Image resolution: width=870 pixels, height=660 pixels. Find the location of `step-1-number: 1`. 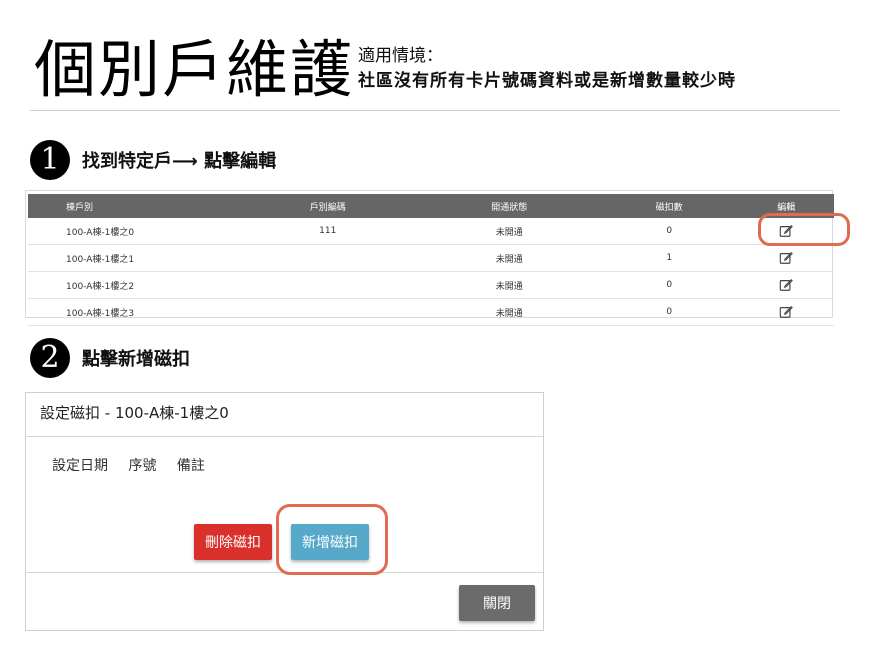

step-1-number: 1 is located at coordinates (50, 160).